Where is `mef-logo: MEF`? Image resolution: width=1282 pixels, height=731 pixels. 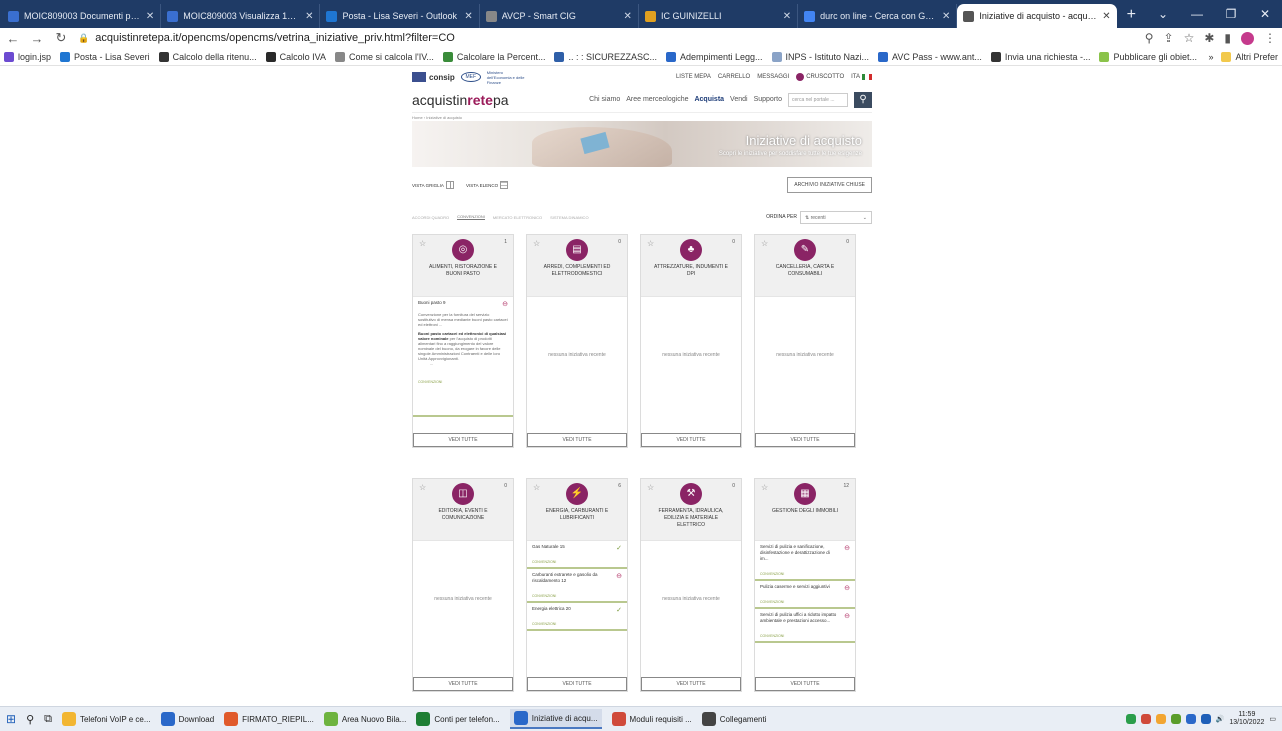
mef-logo: MEF is located at coordinates (470, 77).